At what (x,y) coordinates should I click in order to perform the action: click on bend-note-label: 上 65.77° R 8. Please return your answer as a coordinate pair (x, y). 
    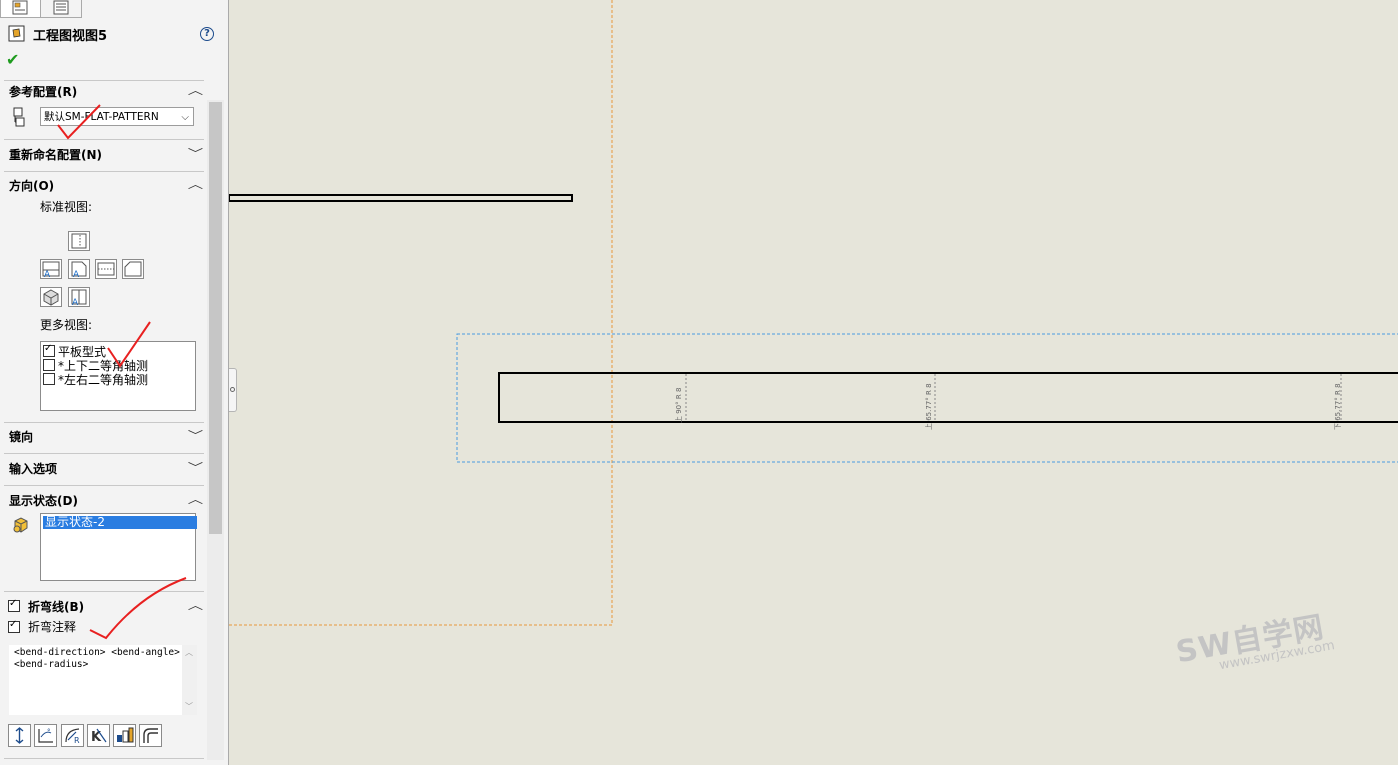
    Looking at the image, I should click on (928, 406).